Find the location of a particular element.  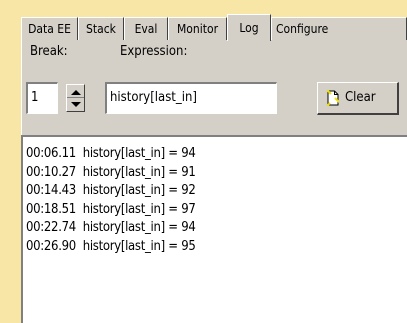

break-input: 1 is located at coordinates (42, 98).